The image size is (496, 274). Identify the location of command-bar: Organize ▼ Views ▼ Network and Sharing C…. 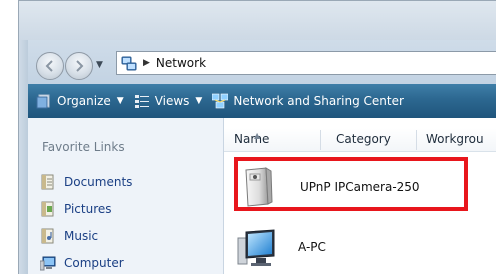
(262, 101).